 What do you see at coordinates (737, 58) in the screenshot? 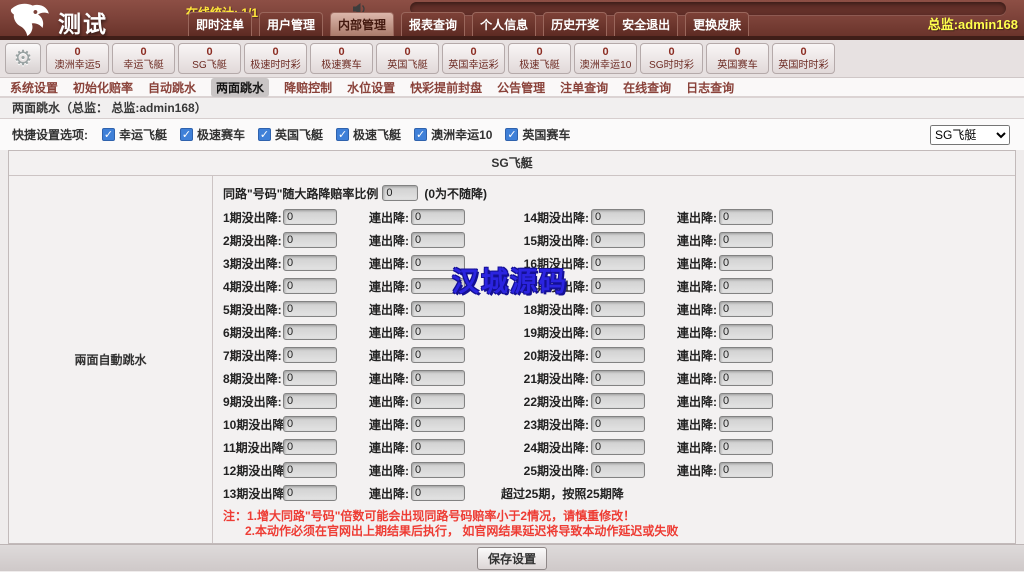
I see `game-tab-英国赛车: 0 英国赛车` at bounding box center [737, 58].